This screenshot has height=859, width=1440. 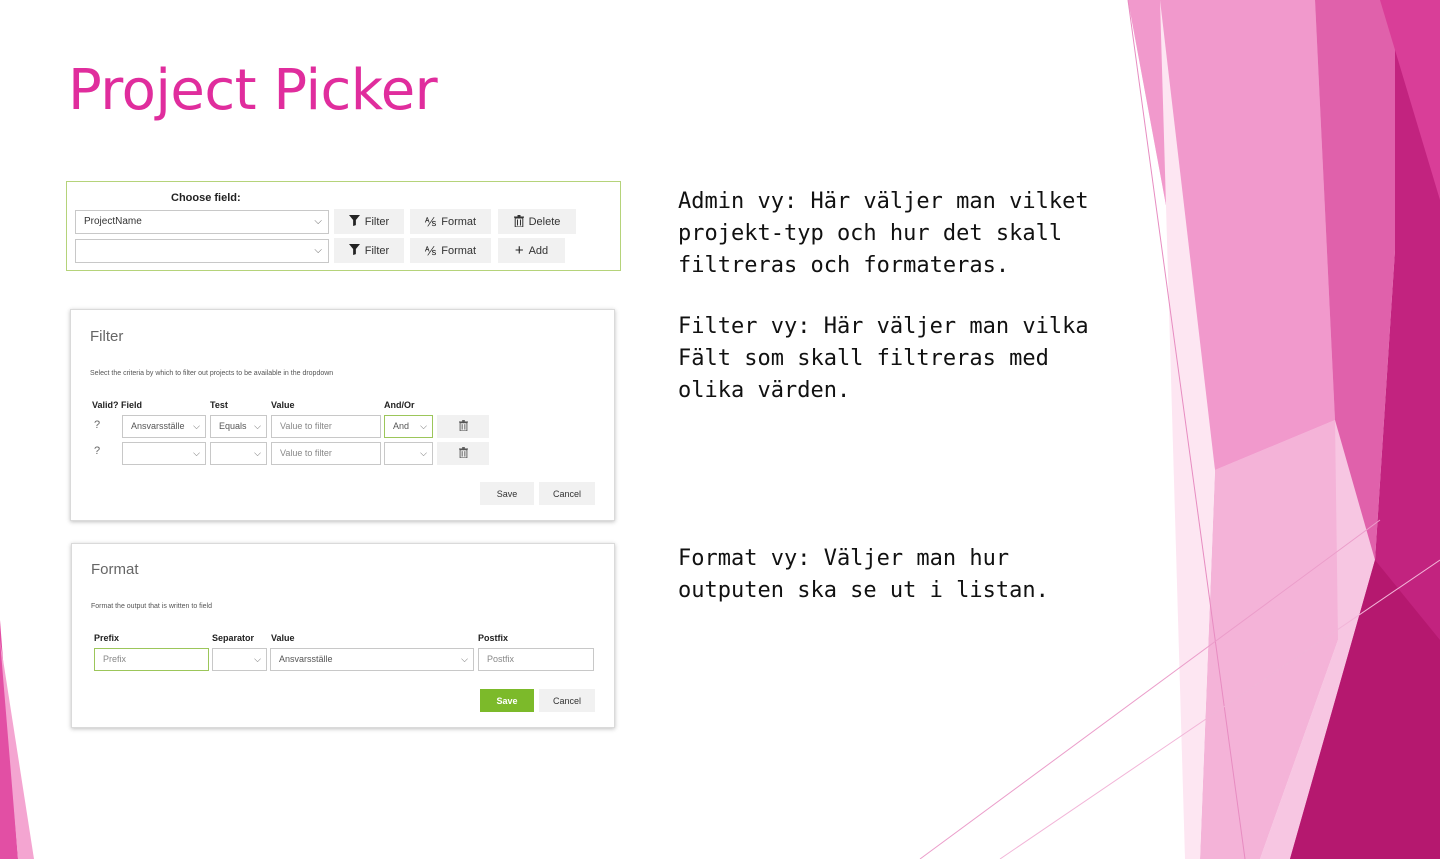 What do you see at coordinates (107, 336) in the screenshot?
I see `filter-dialog-title: Filter` at bounding box center [107, 336].